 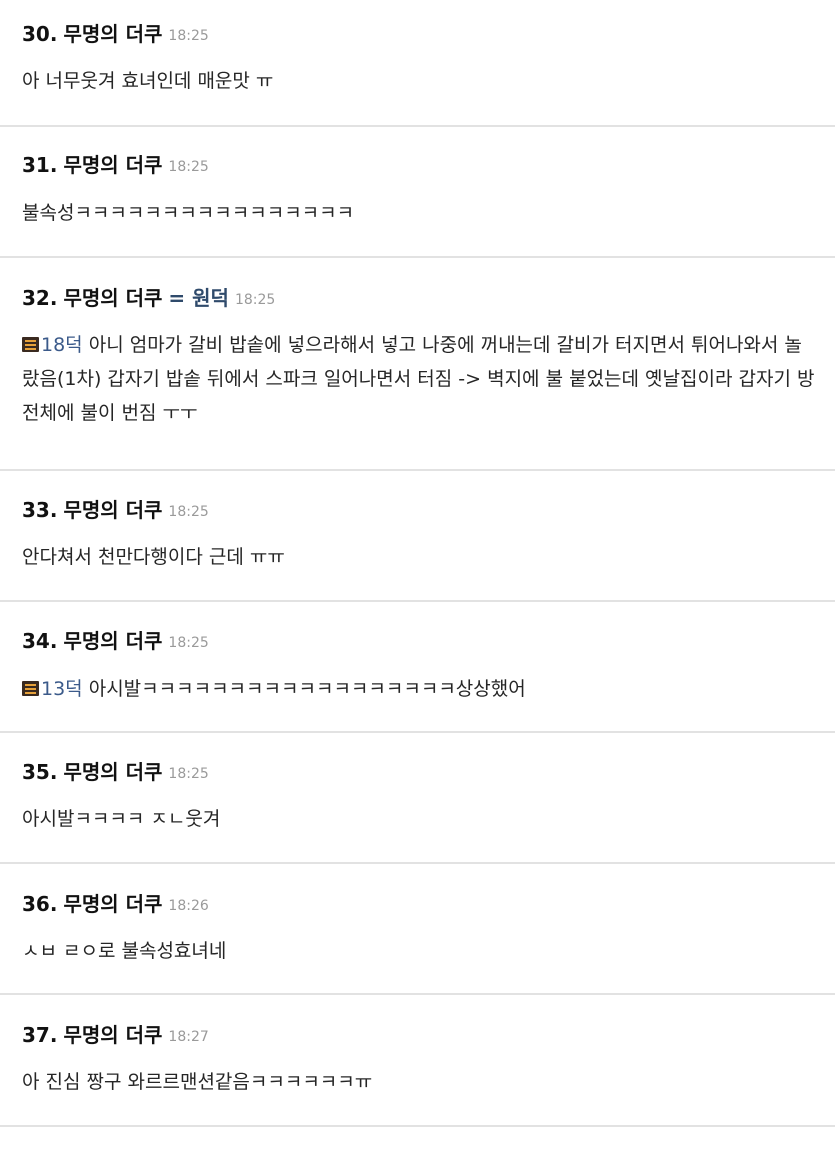 I want to click on comment-item: 35. 무명의 더쿠 18:25 아시발ㅋㅋㅋㅋ ㅈㄴ웃겨, so click(x=417, y=798).